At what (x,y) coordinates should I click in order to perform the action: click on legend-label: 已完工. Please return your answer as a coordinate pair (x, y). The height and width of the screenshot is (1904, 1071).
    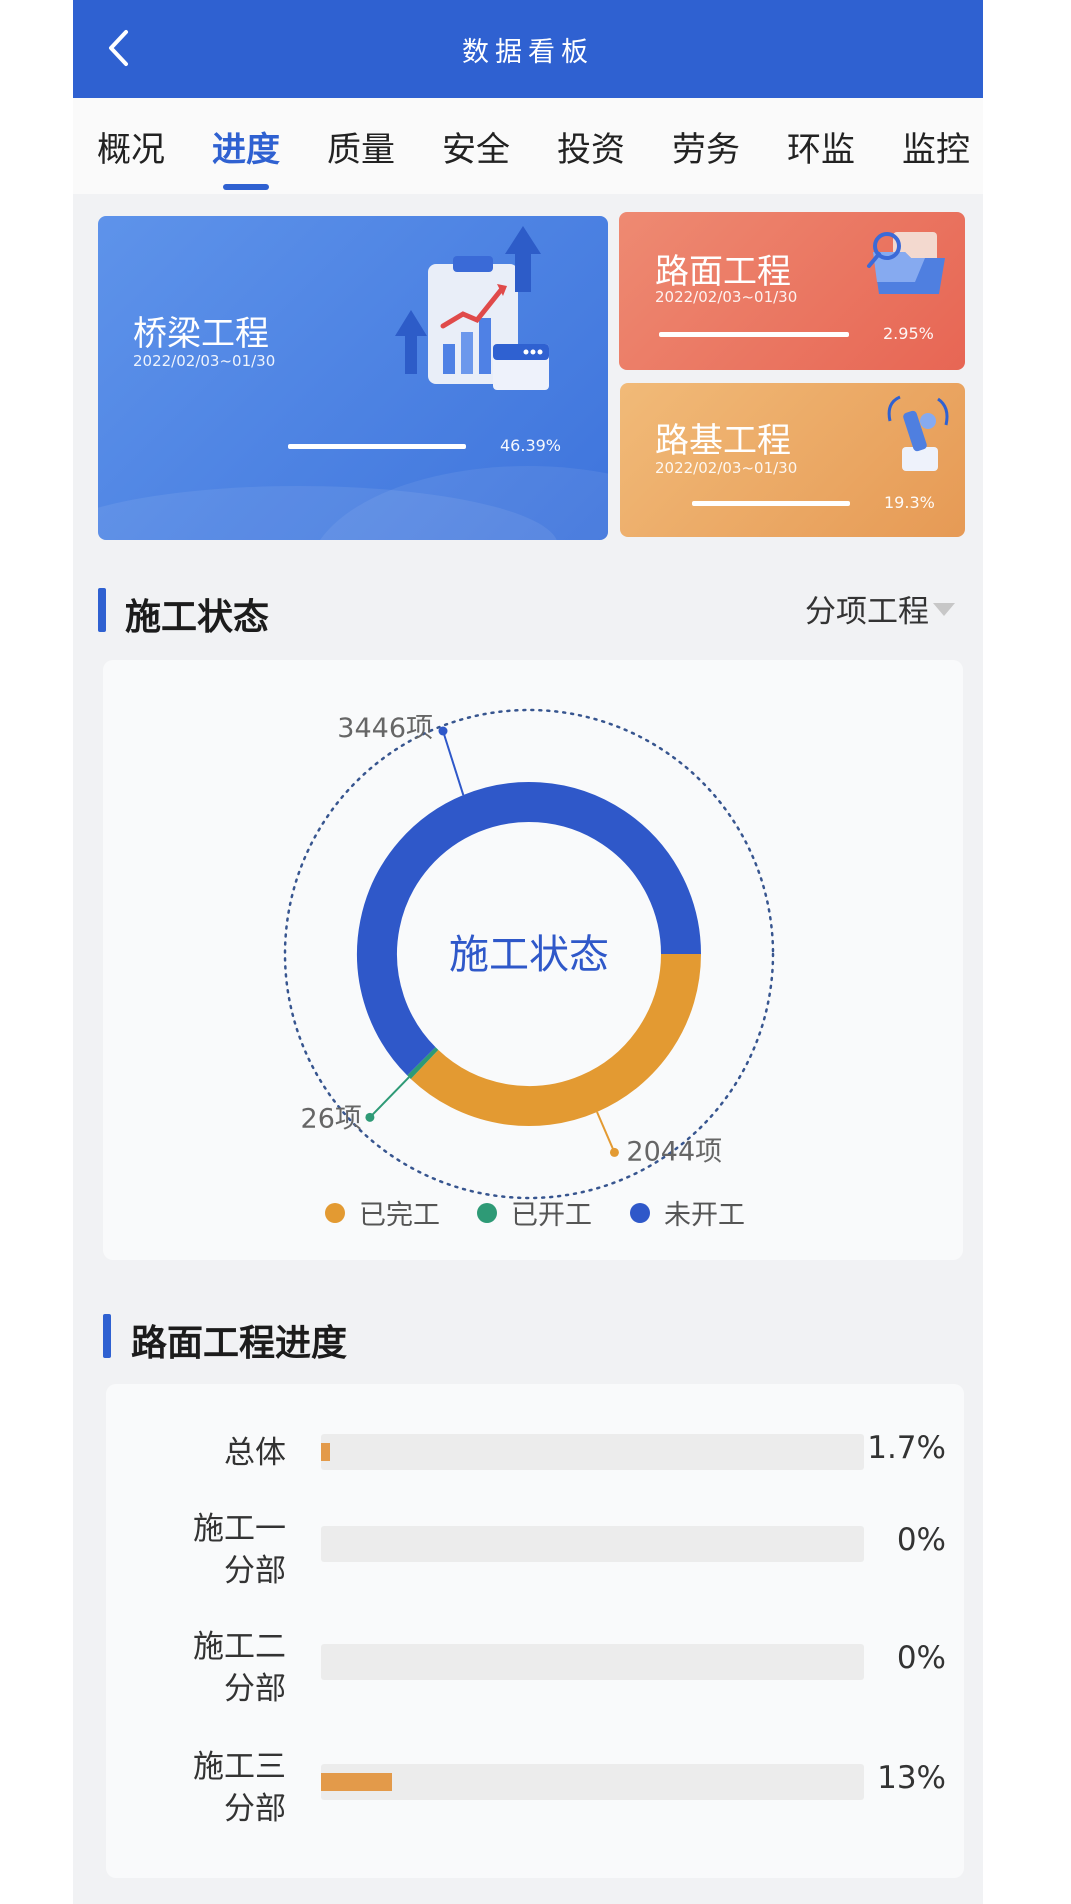
    Looking at the image, I should click on (399, 1215).